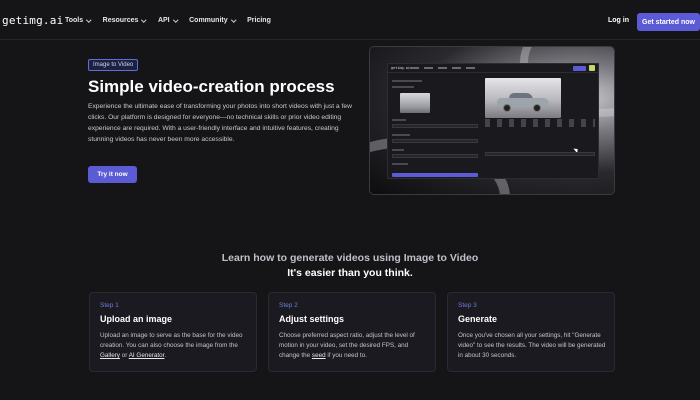 The height and width of the screenshot is (400, 700). Describe the element at coordinates (493, 68) in the screenshot. I see `app-toolbar: getimg.ai` at that location.